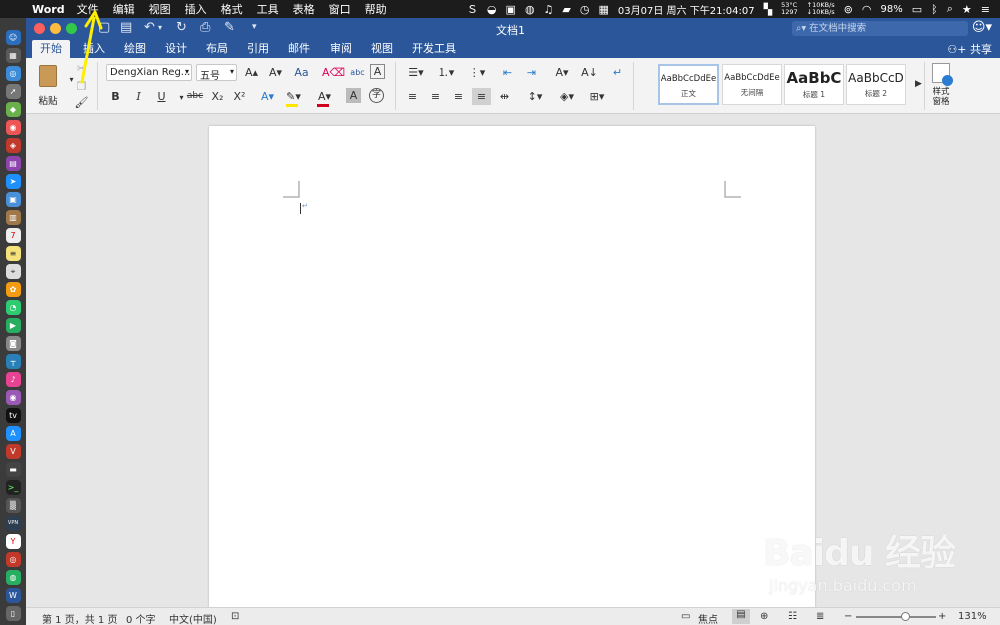 The width and height of the screenshot is (1000, 625). Describe the element at coordinates (768, 9) in the screenshot. I see `grid-icon: ▚` at that location.